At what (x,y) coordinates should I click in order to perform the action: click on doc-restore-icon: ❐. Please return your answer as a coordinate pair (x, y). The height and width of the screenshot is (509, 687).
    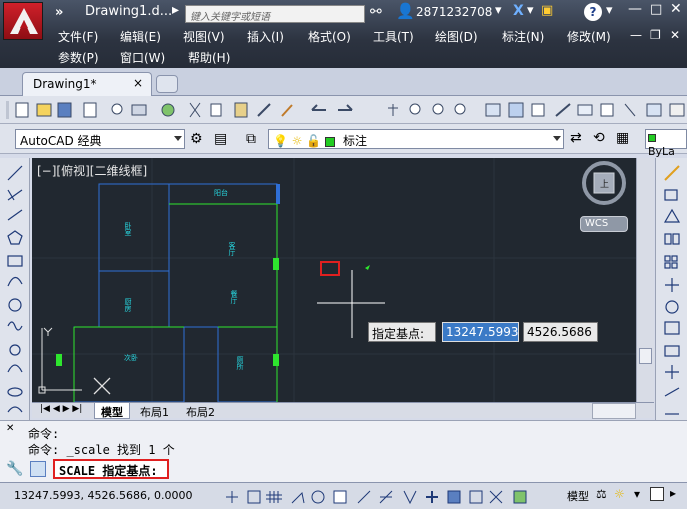
    Looking at the image, I should click on (655, 35).